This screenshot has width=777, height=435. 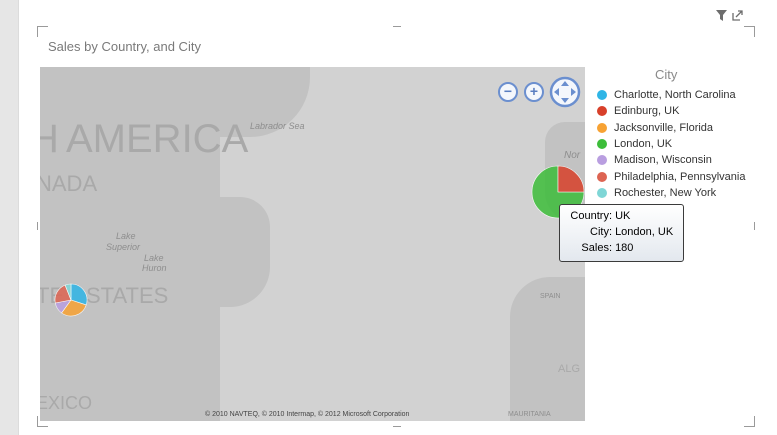 I want to click on legend-label: Madison, Wisconsin, so click(x=663, y=160).